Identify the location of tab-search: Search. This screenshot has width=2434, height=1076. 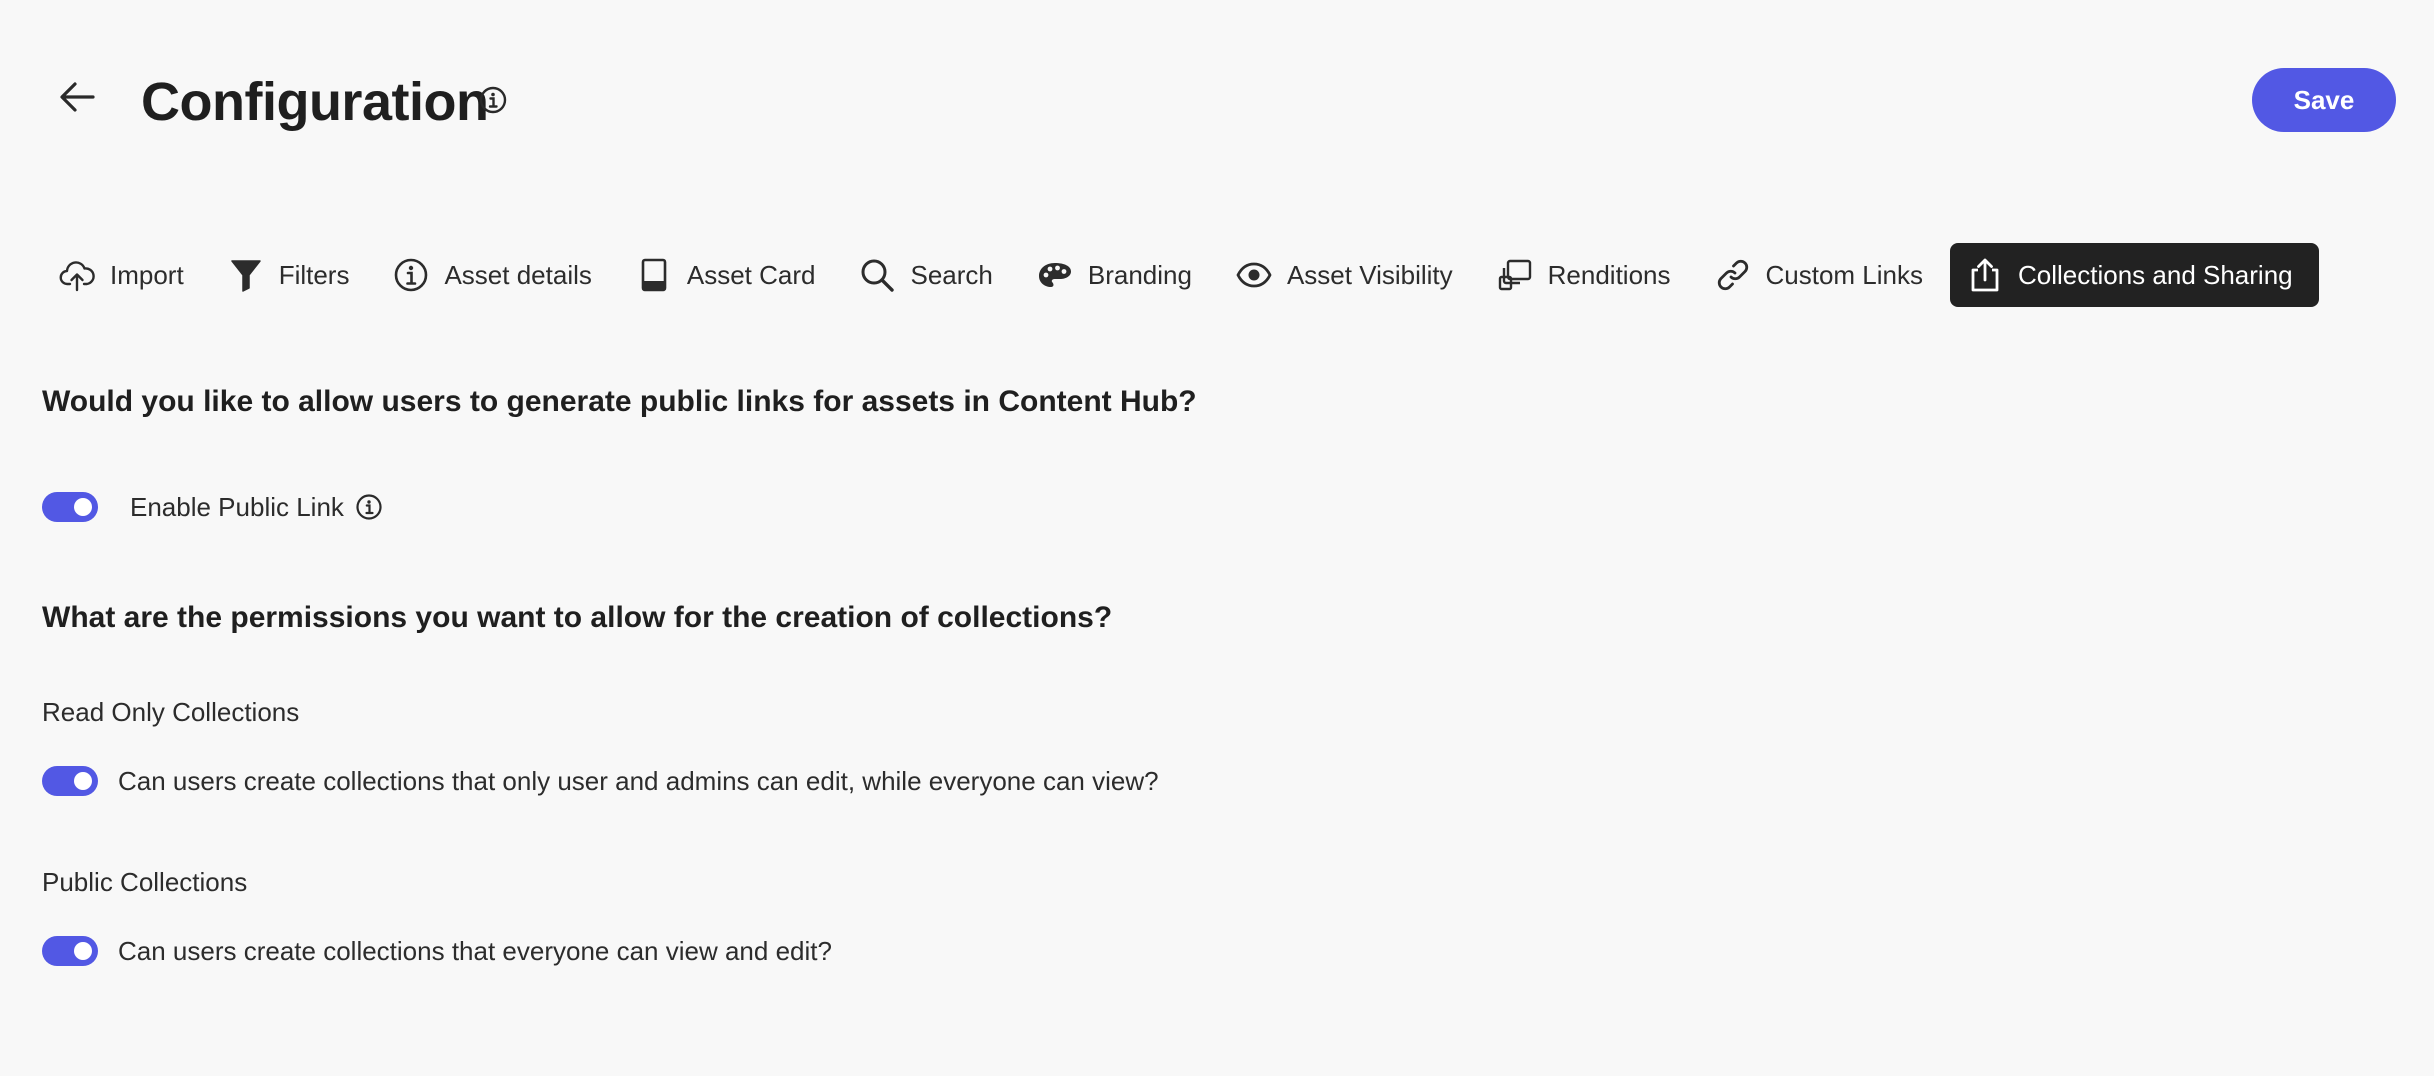
(925, 275).